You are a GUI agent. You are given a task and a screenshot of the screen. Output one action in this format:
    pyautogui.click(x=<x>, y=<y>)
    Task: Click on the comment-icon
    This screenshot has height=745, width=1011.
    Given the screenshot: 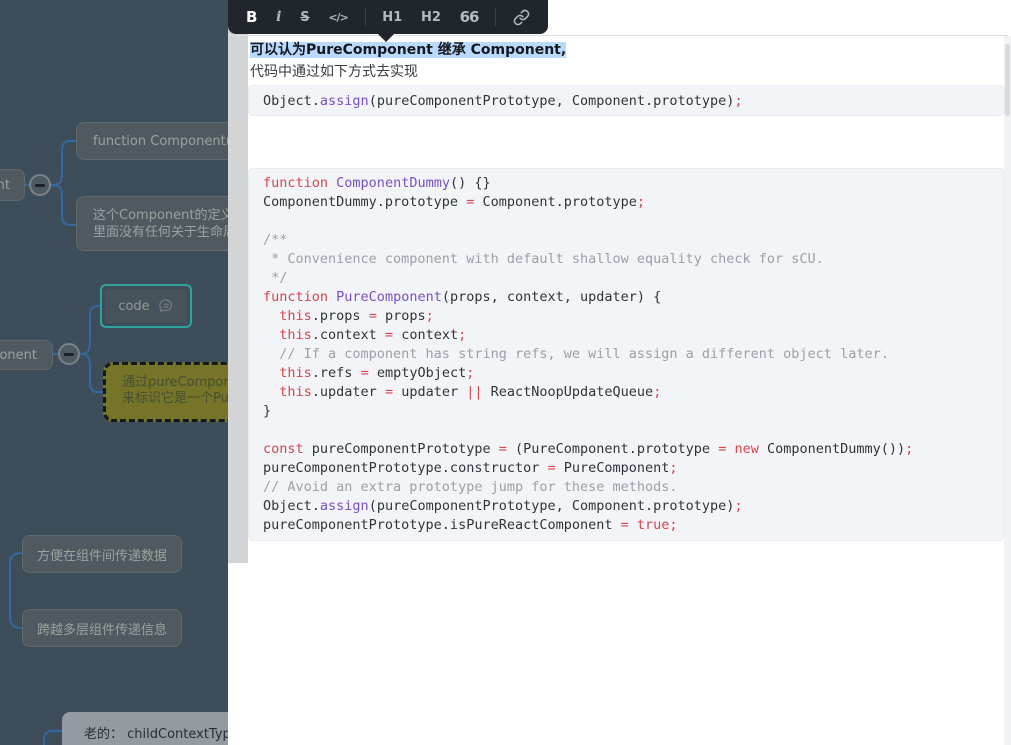 What is the action you would take?
    pyautogui.click(x=165, y=305)
    